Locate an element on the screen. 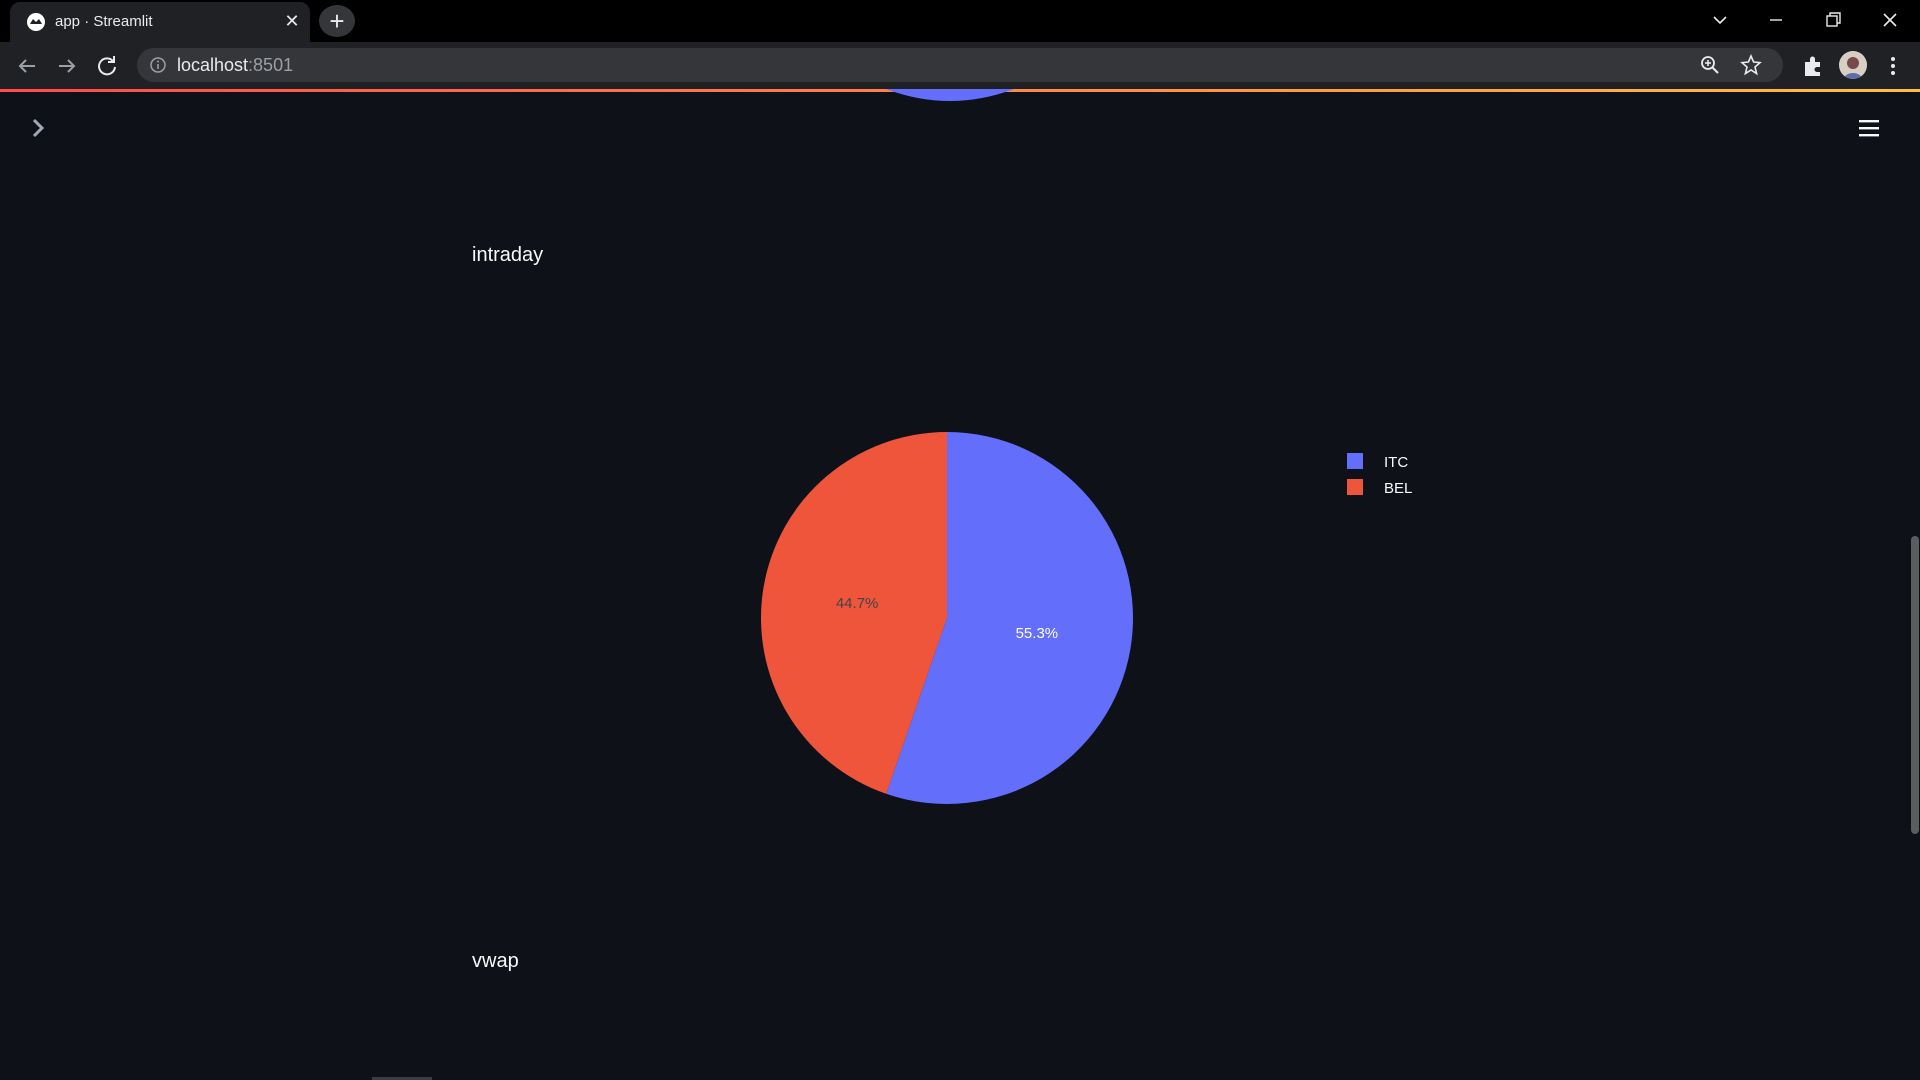 This screenshot has height=1080, width=1920. tab-title: app · Streamlit is located at coordinates (104, 21).